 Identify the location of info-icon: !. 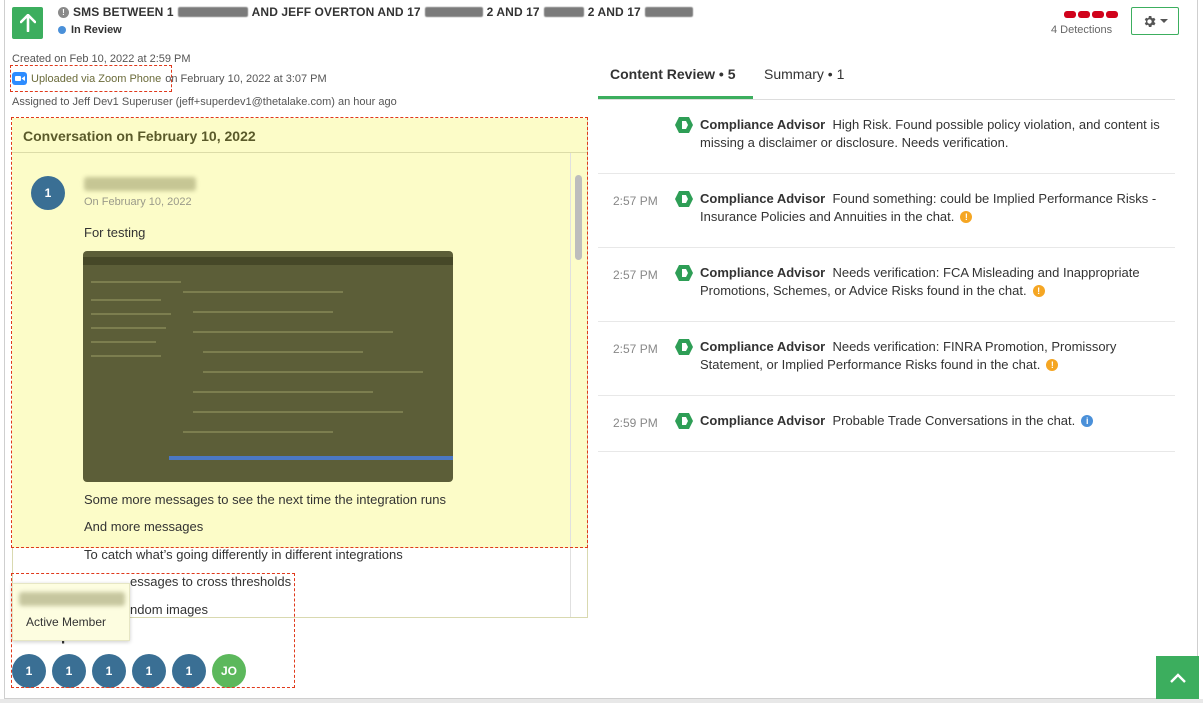
(63, 12).